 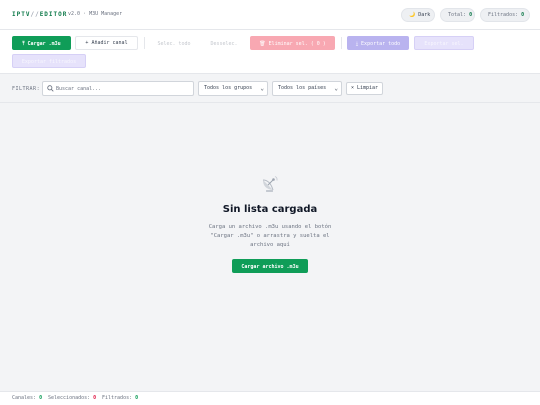 I want to click on status-bar: Canales: 0 Seleccionados: 0 Filtrados: 0, so click(x=270, y=398).